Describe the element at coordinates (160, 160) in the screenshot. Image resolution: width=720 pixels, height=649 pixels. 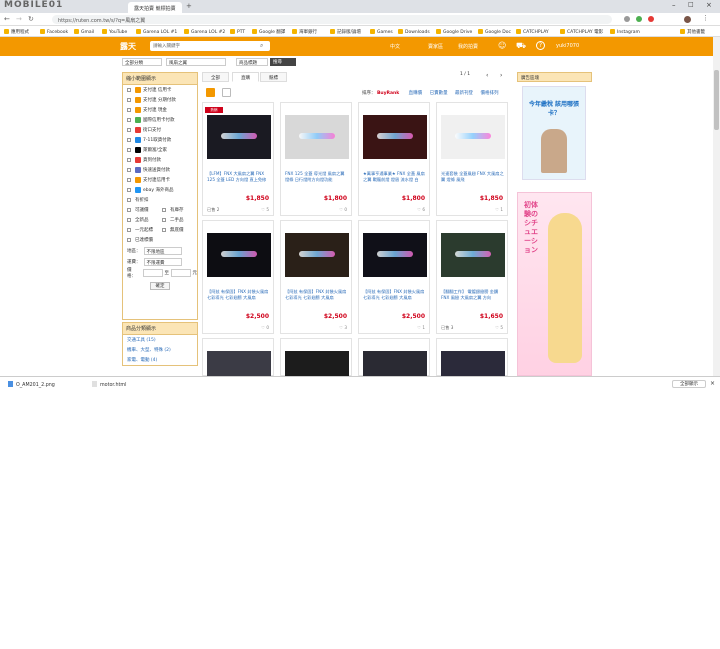
I see `filter-item: 貨到付款` at that location.